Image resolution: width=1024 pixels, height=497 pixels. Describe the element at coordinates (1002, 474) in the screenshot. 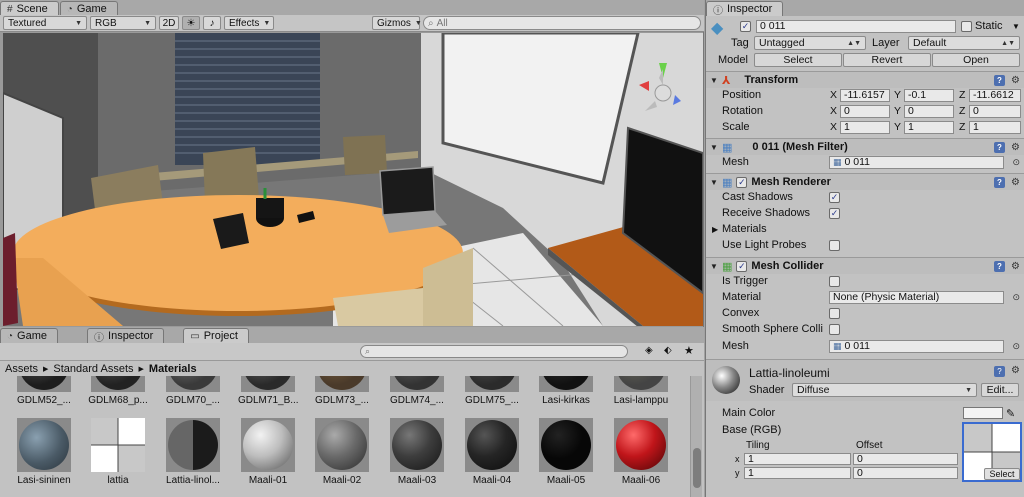

I see `texture-select-button: Select` at that location.